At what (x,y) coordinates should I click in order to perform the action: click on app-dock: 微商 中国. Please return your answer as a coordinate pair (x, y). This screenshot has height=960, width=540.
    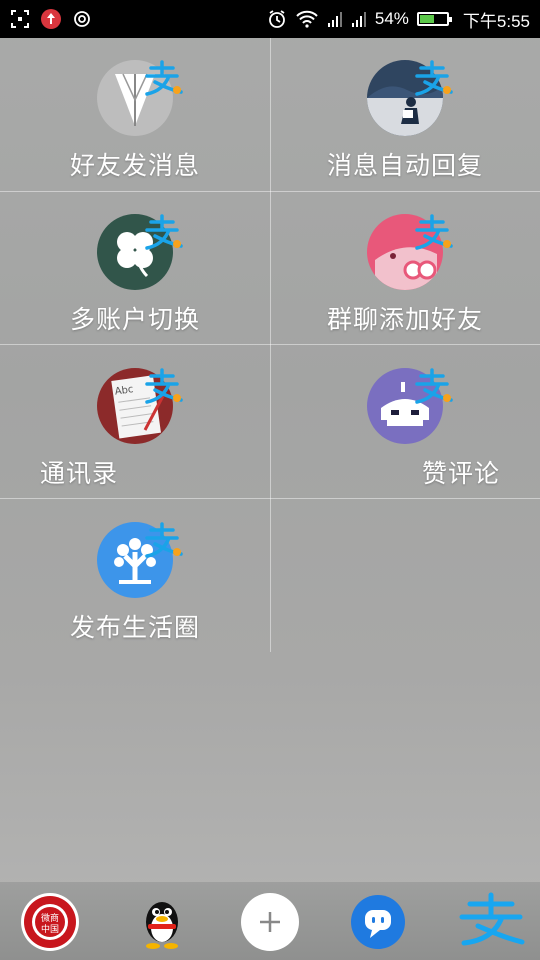
    Looking at the image, I should click on (270, 921).